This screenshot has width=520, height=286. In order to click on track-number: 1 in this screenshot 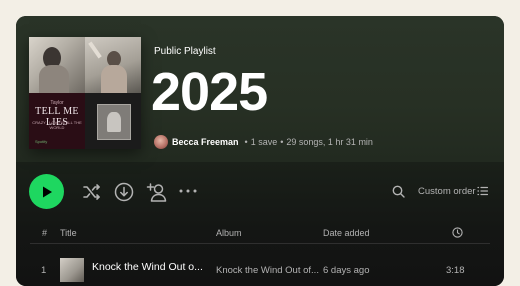, I will do `click(44, 270)`.